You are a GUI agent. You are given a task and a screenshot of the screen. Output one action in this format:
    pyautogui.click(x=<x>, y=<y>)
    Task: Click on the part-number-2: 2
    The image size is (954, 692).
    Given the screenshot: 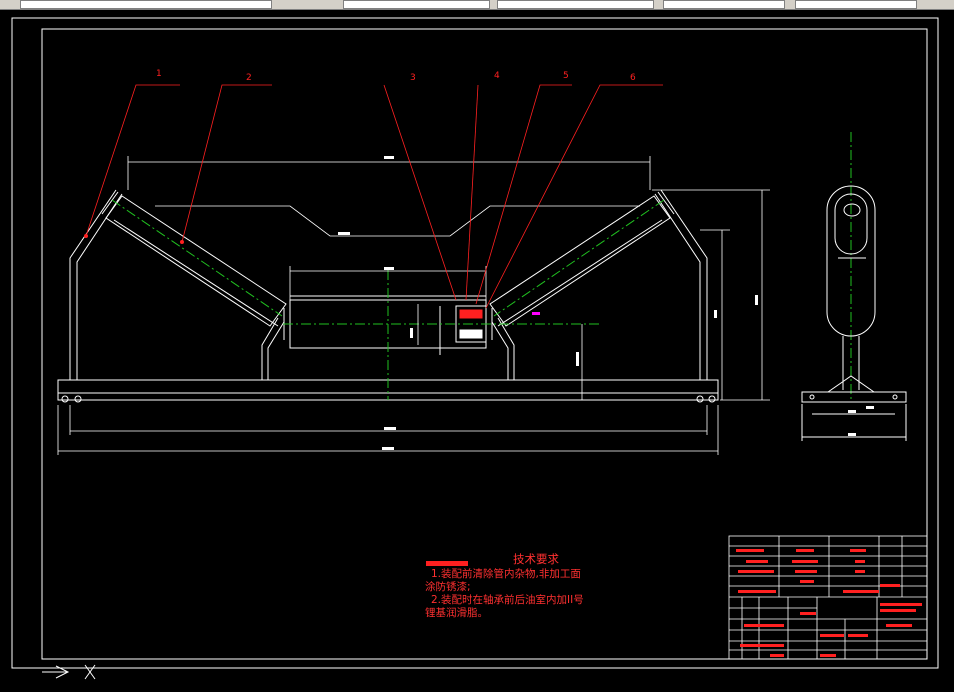 What is the action you would take?
    pyautogui.click(x=249, y=78)
    